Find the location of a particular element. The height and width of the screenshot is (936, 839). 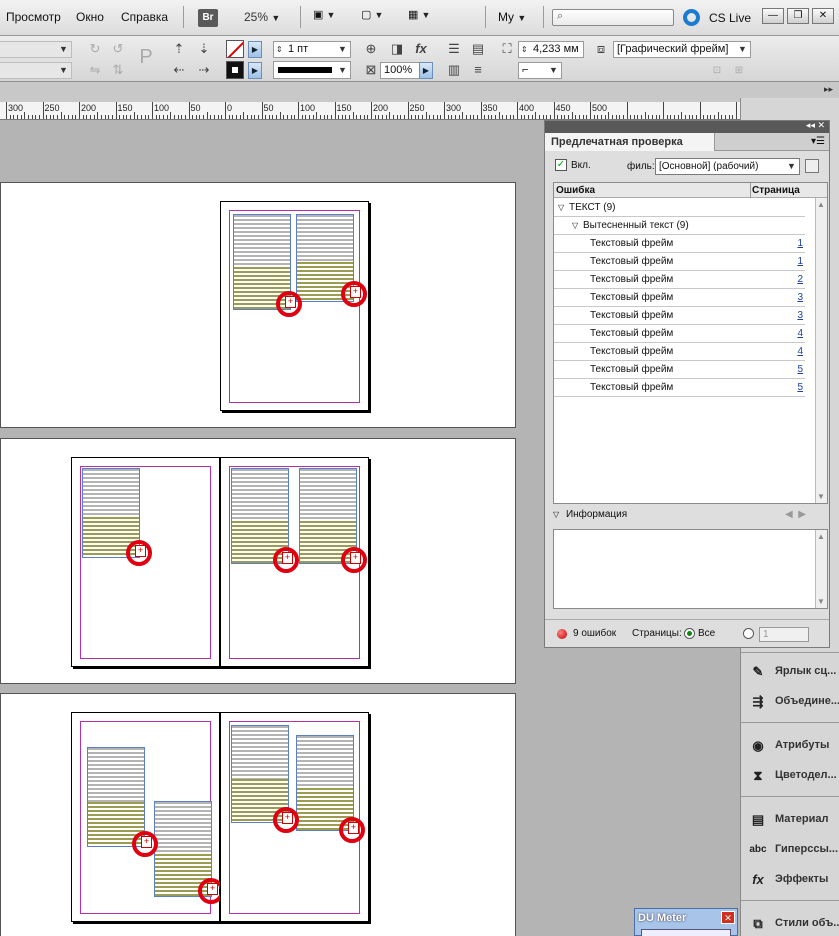

error-item: Текстовый фрейм 5 is located at coordinates (679, 388).